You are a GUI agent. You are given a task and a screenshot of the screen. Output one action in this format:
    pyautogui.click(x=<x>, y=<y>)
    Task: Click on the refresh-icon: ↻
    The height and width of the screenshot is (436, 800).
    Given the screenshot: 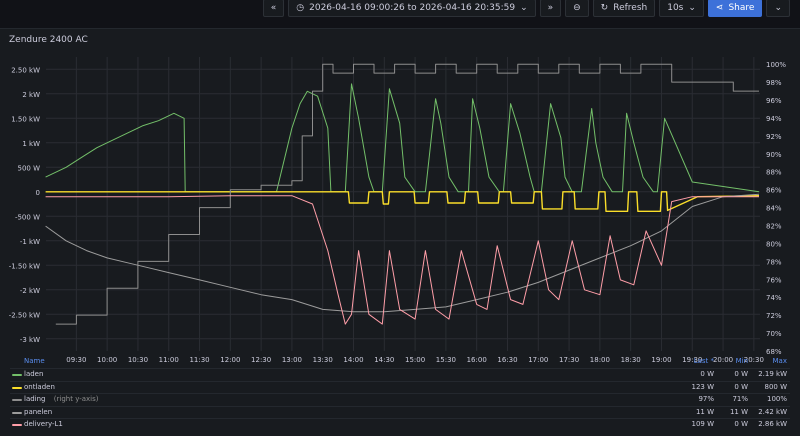 What is the action you would take?
    pyautogui.click(x=604, y=7)
    